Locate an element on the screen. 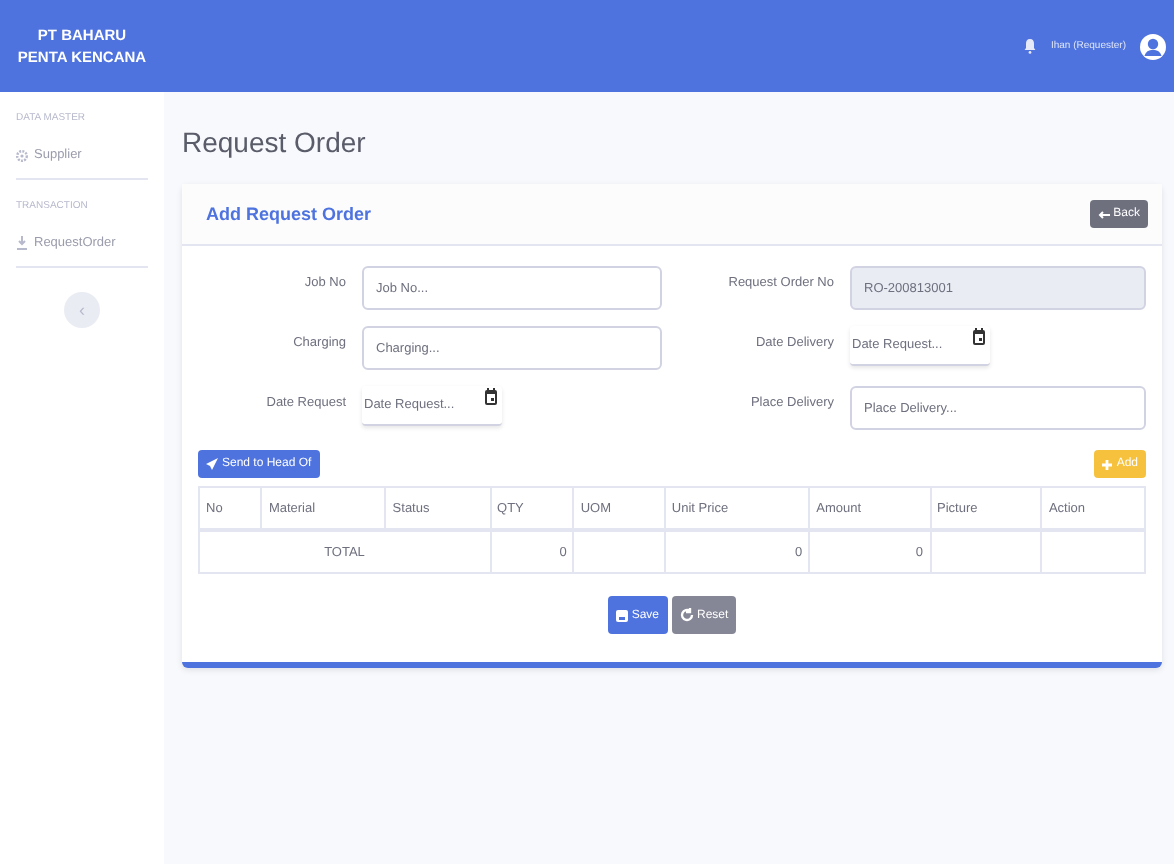  bell-icon is located at coordinates (1030, 46).